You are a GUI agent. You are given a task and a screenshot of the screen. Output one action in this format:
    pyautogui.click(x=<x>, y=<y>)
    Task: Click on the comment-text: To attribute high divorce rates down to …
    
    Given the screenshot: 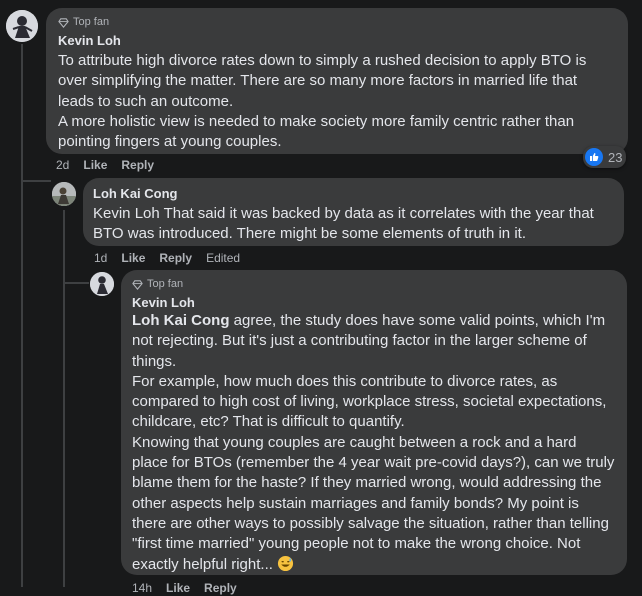 What is the action you would take?
    pyautogui.click(x=337, y=101)
    